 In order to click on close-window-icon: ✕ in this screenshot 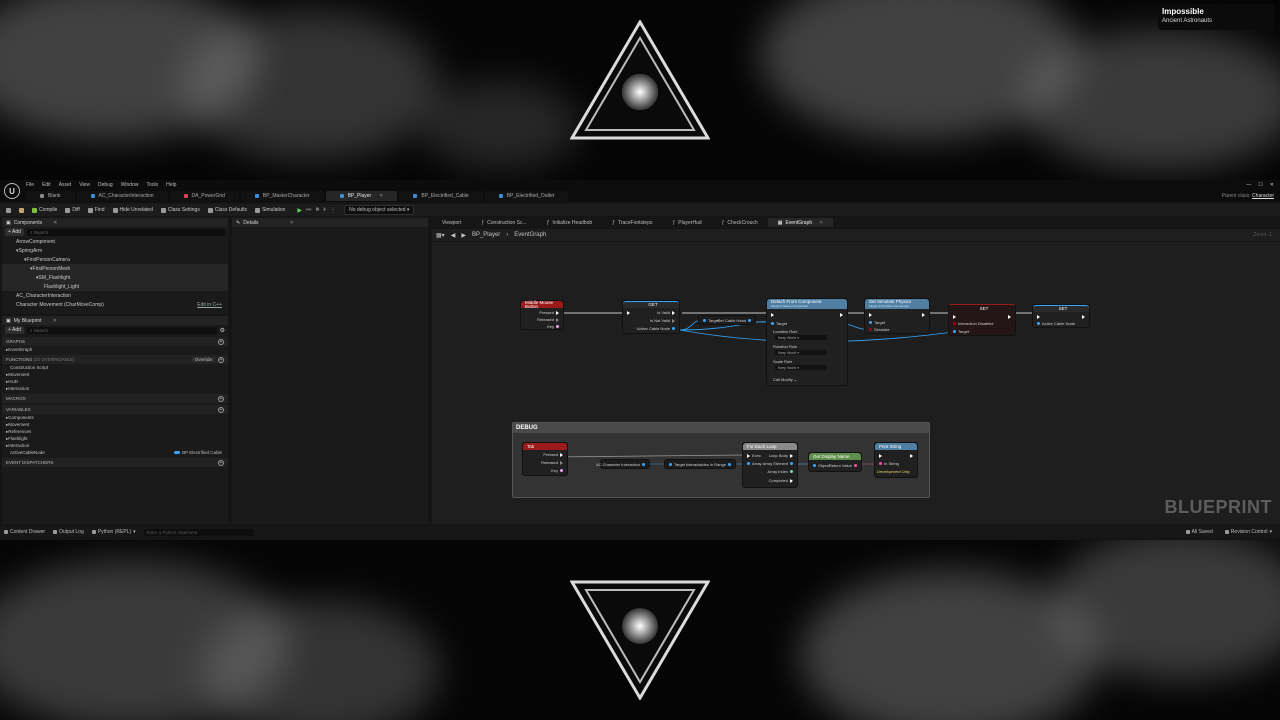, I will do `click(1272, 185)`.